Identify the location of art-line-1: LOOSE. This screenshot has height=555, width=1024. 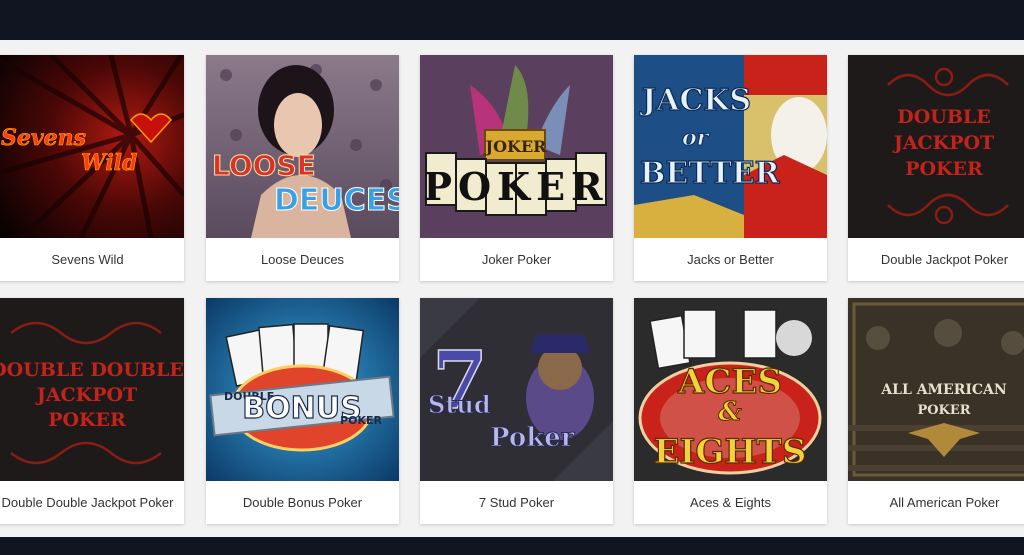
(264, 165).